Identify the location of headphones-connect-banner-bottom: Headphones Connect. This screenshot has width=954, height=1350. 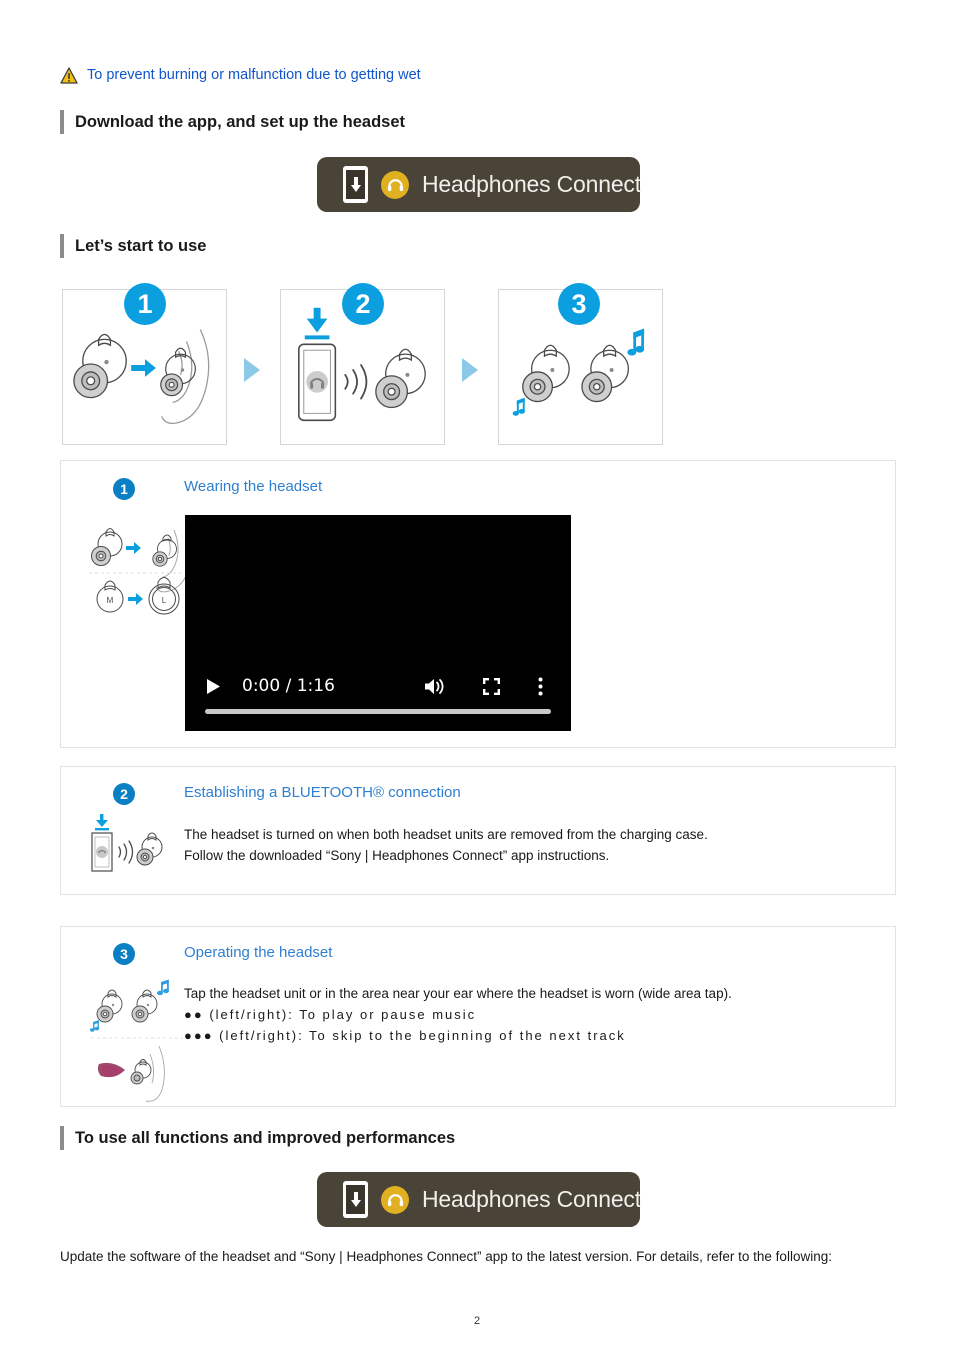
(479, 1199).